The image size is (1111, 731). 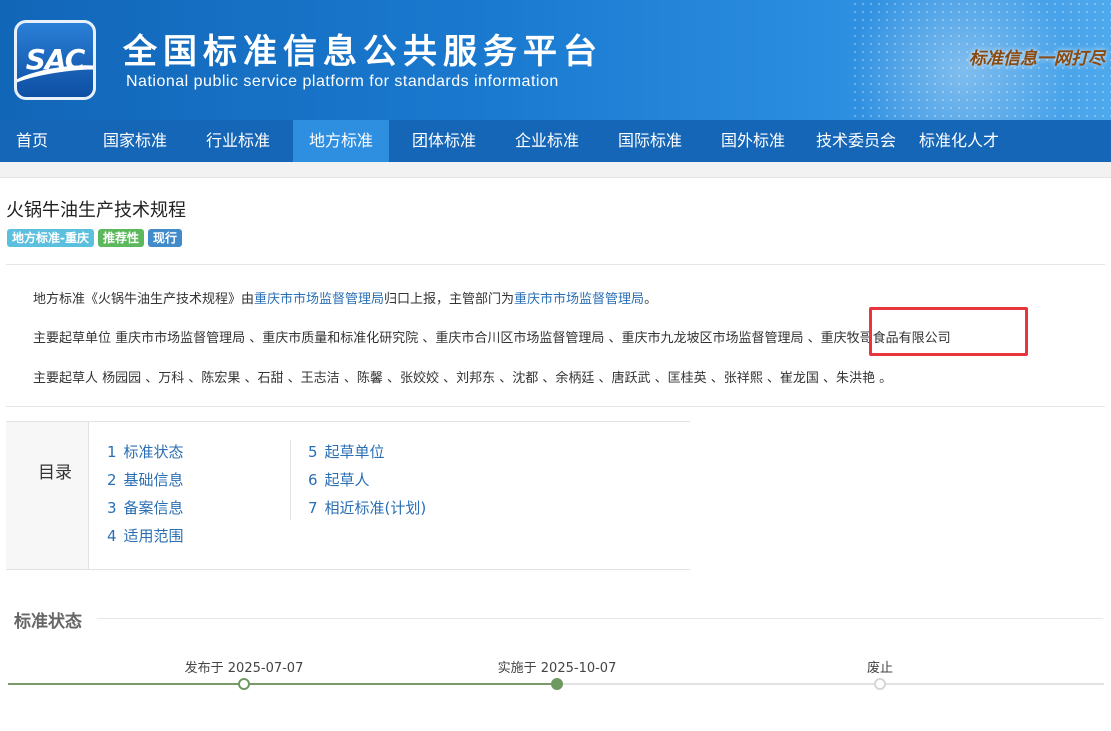 I want to click on nav-item-national: 国家标准, so click(x=135, y=141).